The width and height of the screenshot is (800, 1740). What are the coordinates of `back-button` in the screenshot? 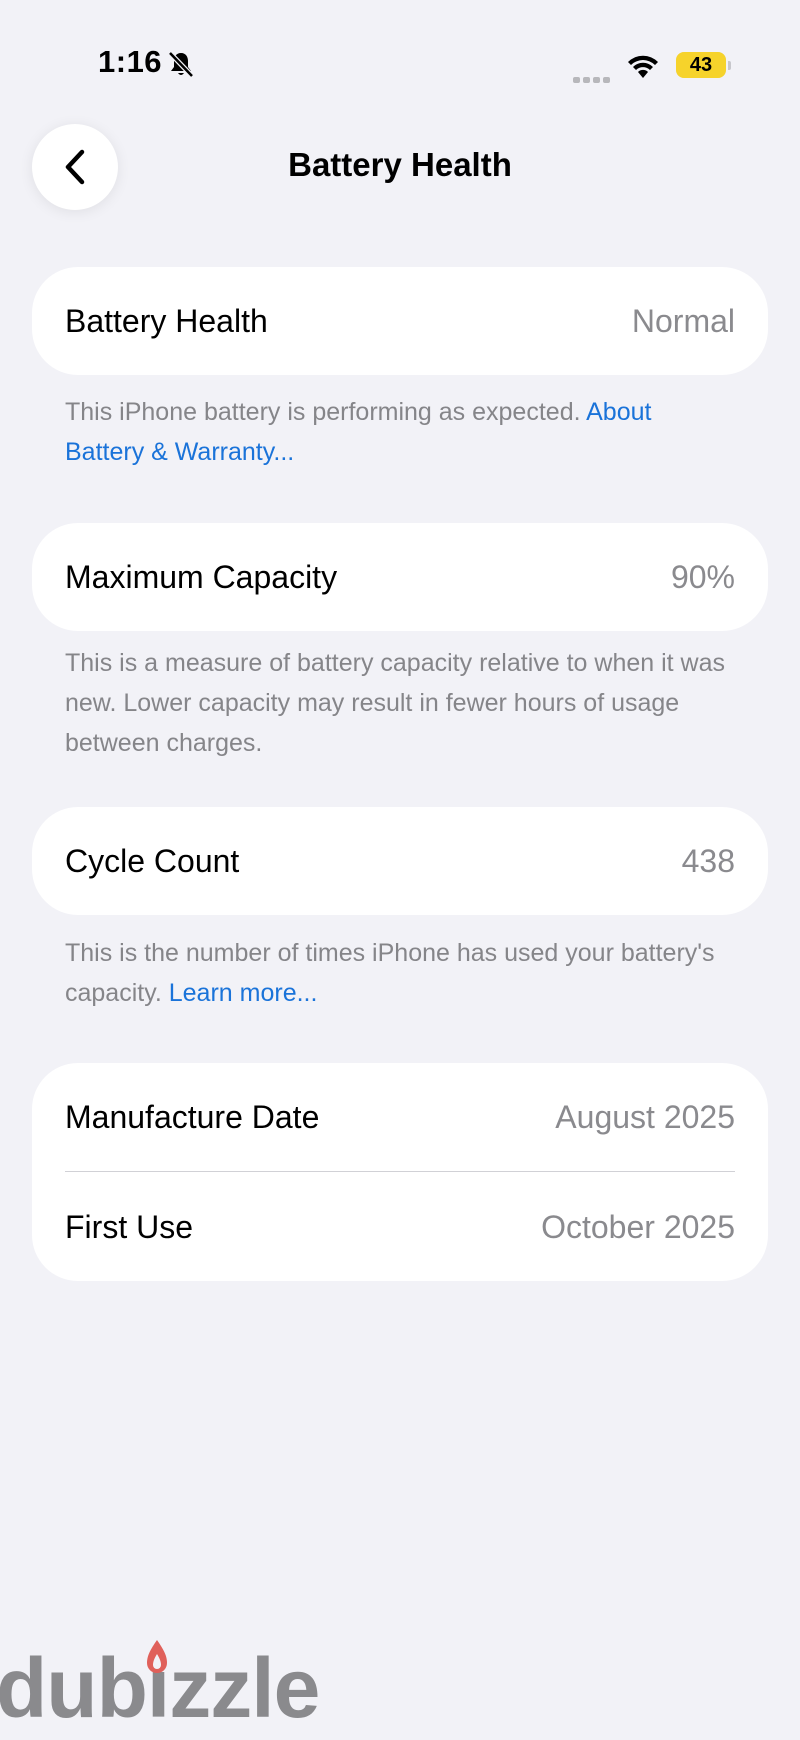 It's located at (75, 167).